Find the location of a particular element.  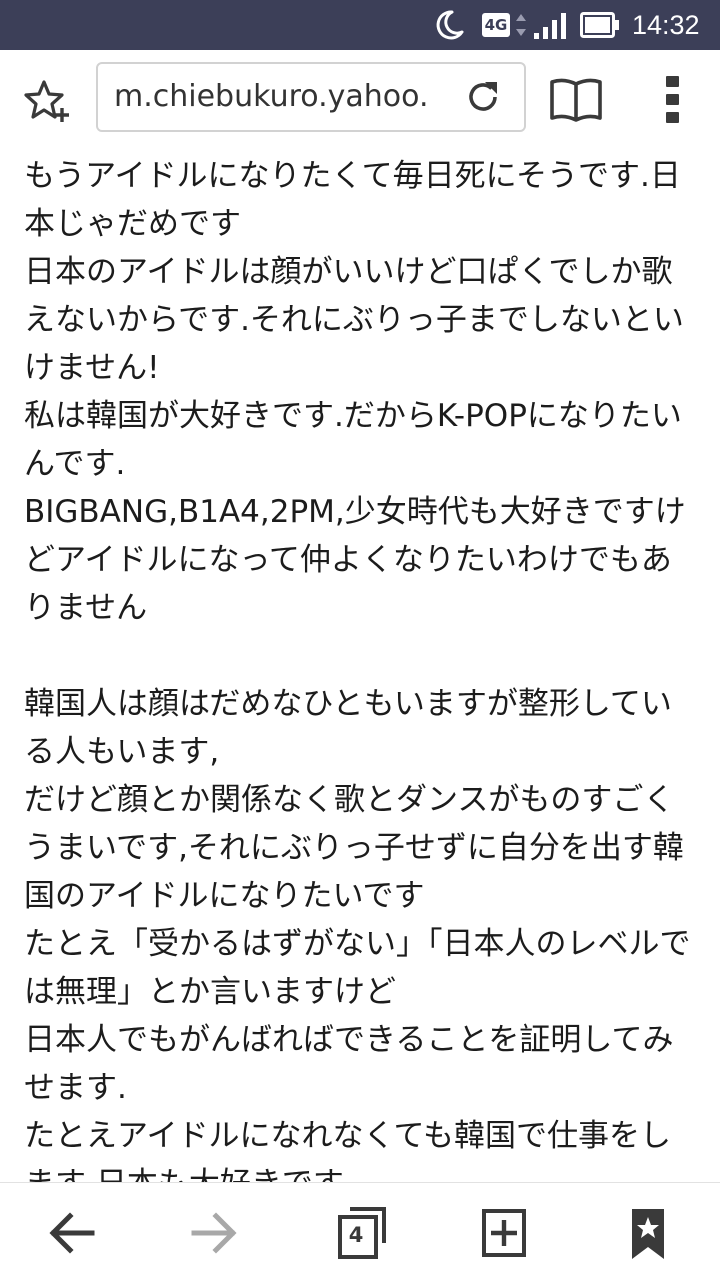

reader-icon is located at coordinates (576, 99).